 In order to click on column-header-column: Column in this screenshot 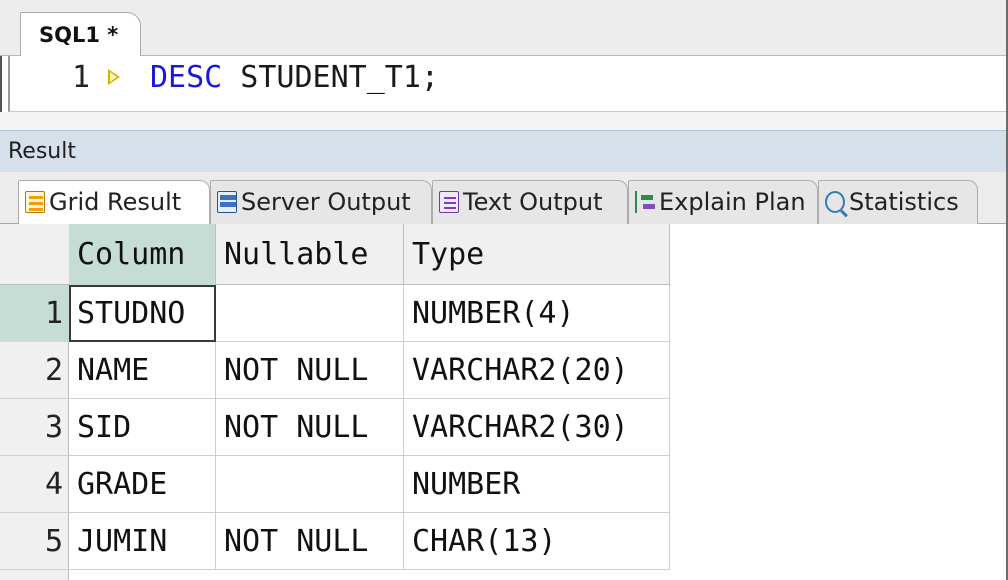, I will do `click(142, 254)`.